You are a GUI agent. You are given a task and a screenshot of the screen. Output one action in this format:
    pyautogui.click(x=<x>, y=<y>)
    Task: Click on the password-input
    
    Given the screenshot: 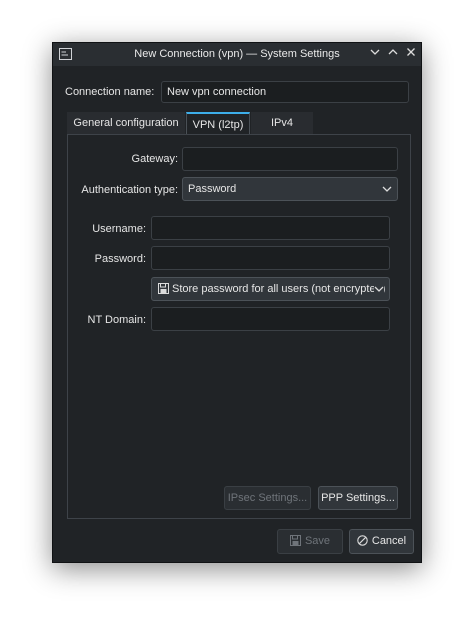 What is the action you would take?
    pyautogui.click(x=270, y=258)
    